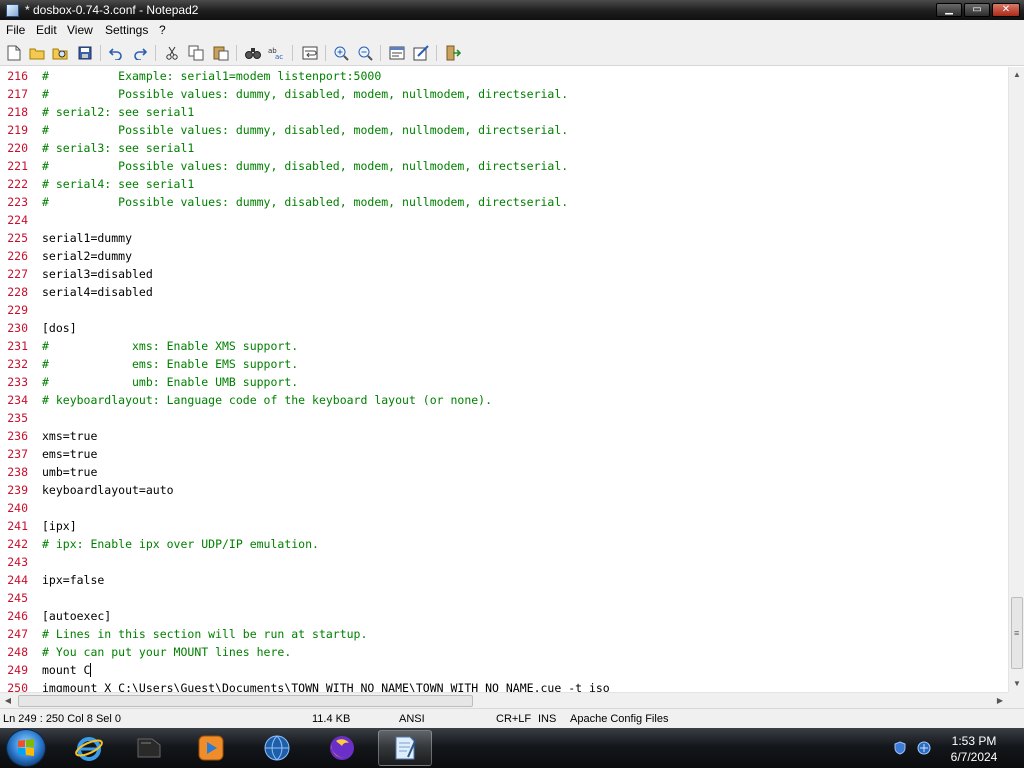 The width and height of the screenshot is (1024, 768). Describe the element at coordinates (80, 30) in the screenshot. I see `menu-view: View` at that location.